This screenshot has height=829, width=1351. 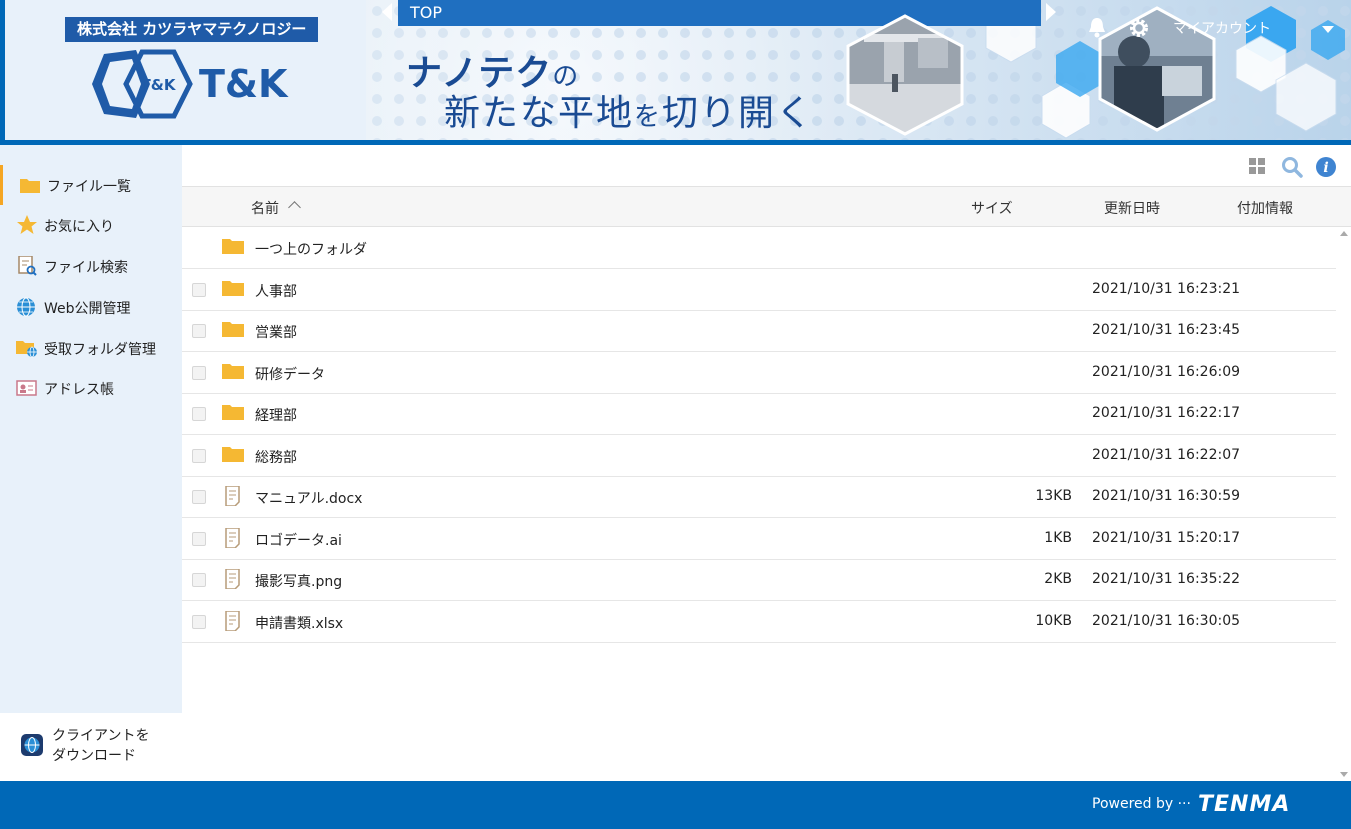 I want to click on search-icon, so click(x=1292, y=167).